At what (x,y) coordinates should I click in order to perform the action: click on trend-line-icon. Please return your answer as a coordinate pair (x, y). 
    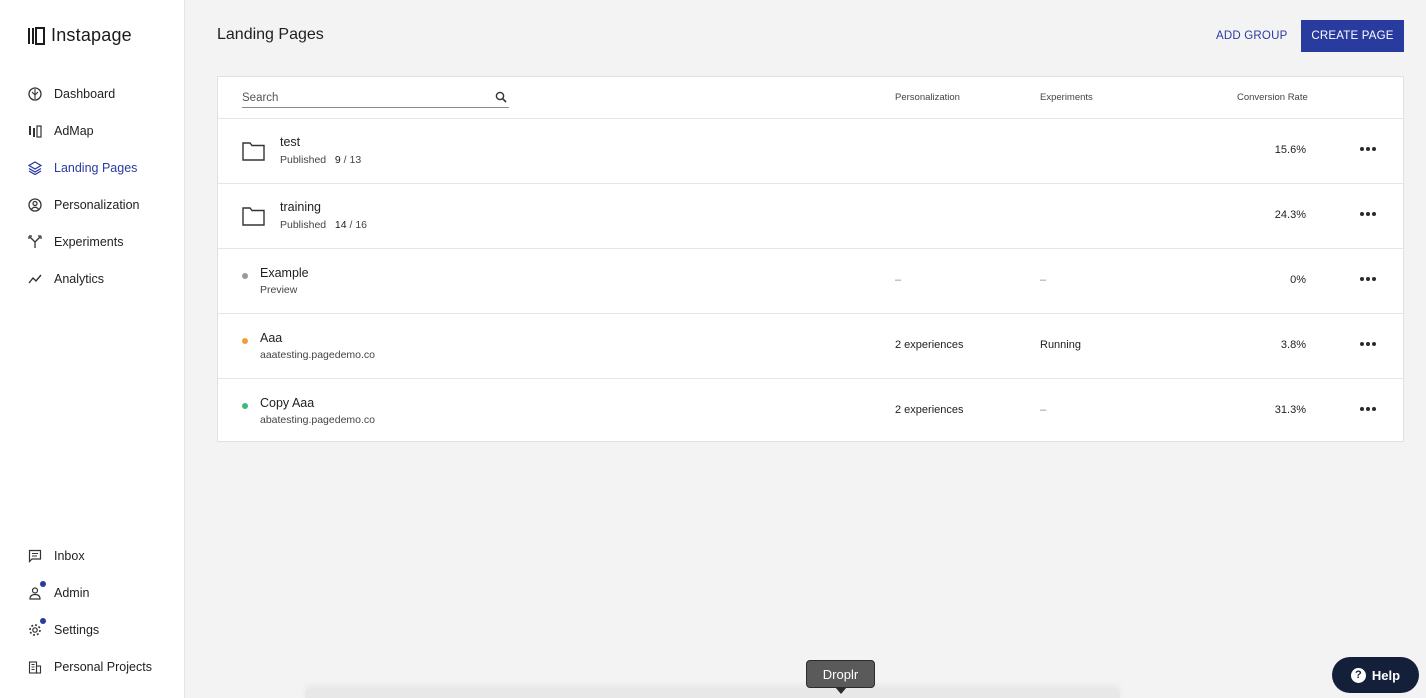
    Looking at the image, I should click on (34, 278).